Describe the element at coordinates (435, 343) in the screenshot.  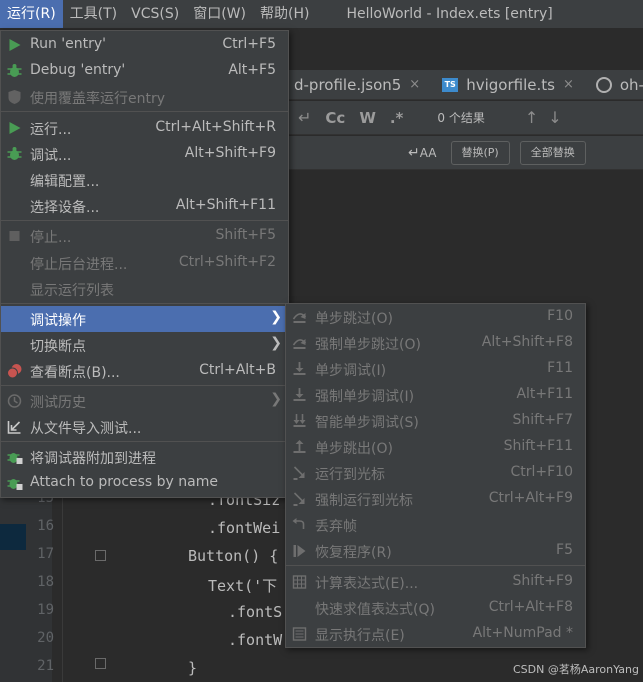
I see `menu-item-force-step-over: 强制单步跳过(O) Alt+Shift+F8` at that location.